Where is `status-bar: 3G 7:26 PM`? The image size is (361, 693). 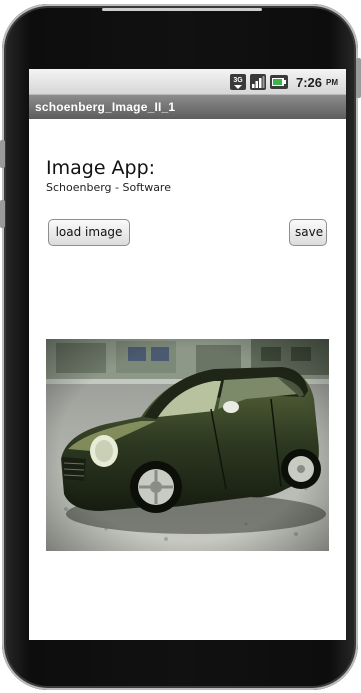 status-bar: 3G 7:26 PM is located at coordinates (187, 82).